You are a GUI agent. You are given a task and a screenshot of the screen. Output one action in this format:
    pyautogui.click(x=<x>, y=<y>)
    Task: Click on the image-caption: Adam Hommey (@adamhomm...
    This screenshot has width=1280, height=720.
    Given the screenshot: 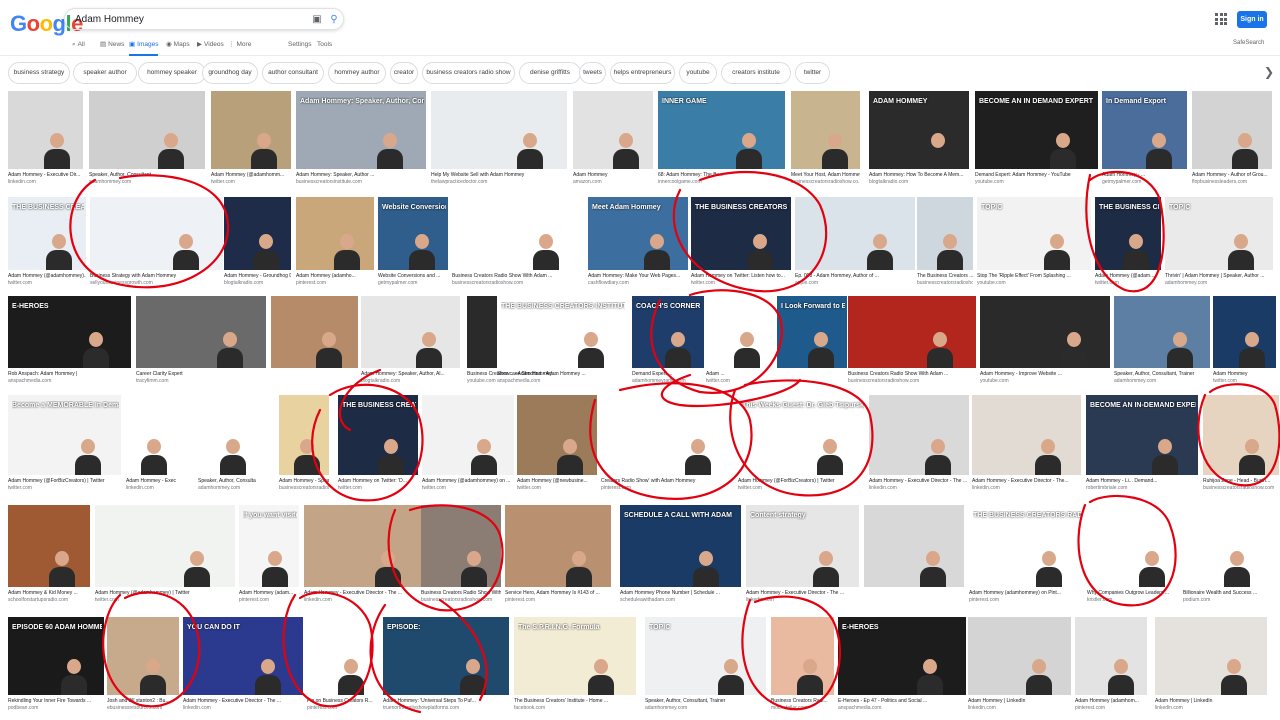 What is the action you would take?
    pyautogui.click(x=251, y=175)
    